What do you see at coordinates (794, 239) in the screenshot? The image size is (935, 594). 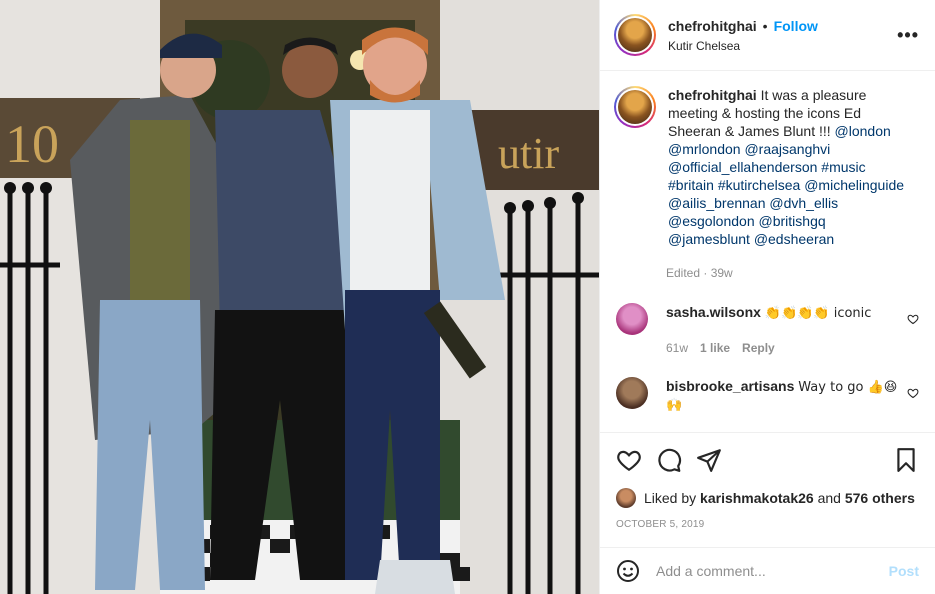 I see `caption-tag-link: @edsheeran` at bounding box center [794, 239].